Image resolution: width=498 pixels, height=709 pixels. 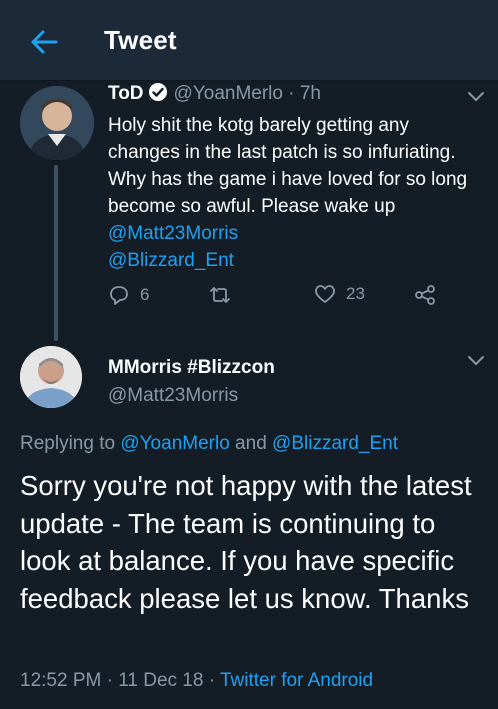 What do you see at coordinates (126, 93) in the screenshot?
I see `display-name: ToD` at bounding box center [126, 93].